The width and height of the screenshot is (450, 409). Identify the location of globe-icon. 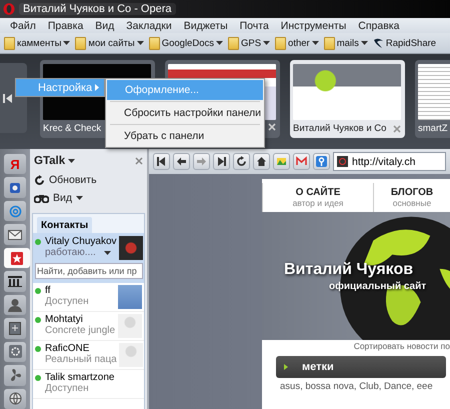
(15, 399).